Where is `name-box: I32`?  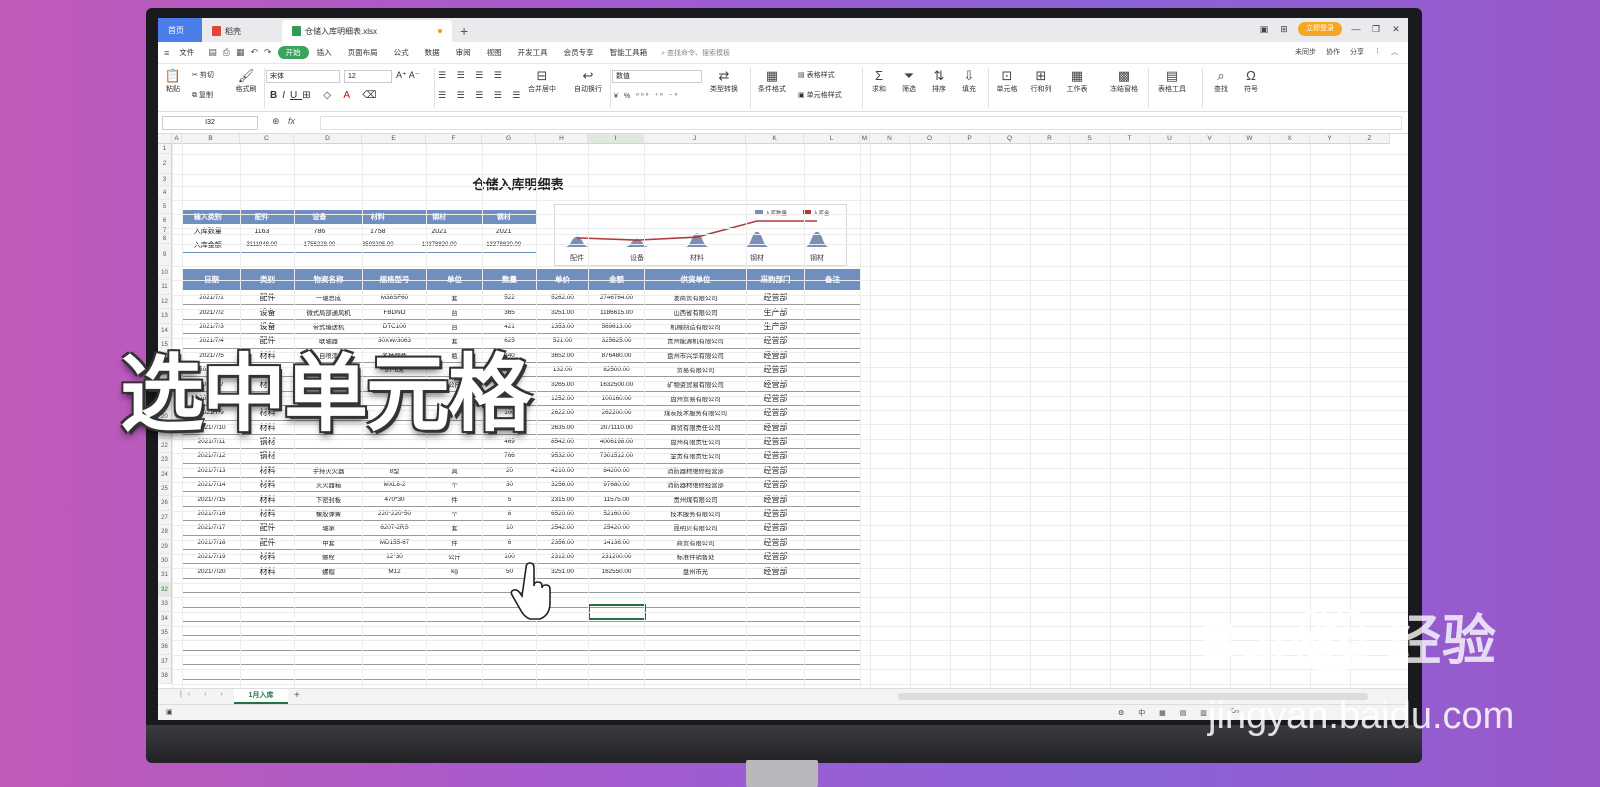
name-box: I32 is located at coordinates (210, 123).